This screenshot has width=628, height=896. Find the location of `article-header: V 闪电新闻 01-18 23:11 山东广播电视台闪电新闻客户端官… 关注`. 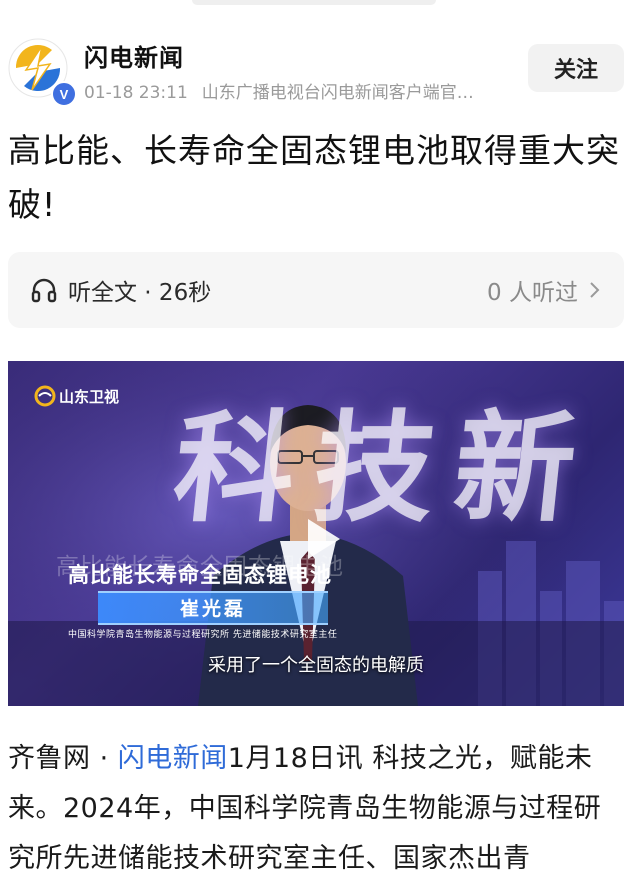

article-header: V 闪电新闻 01-18 23:11 山东广播电视台闪电新闻客户端官… 关注 is located at coordinates (314, 69).